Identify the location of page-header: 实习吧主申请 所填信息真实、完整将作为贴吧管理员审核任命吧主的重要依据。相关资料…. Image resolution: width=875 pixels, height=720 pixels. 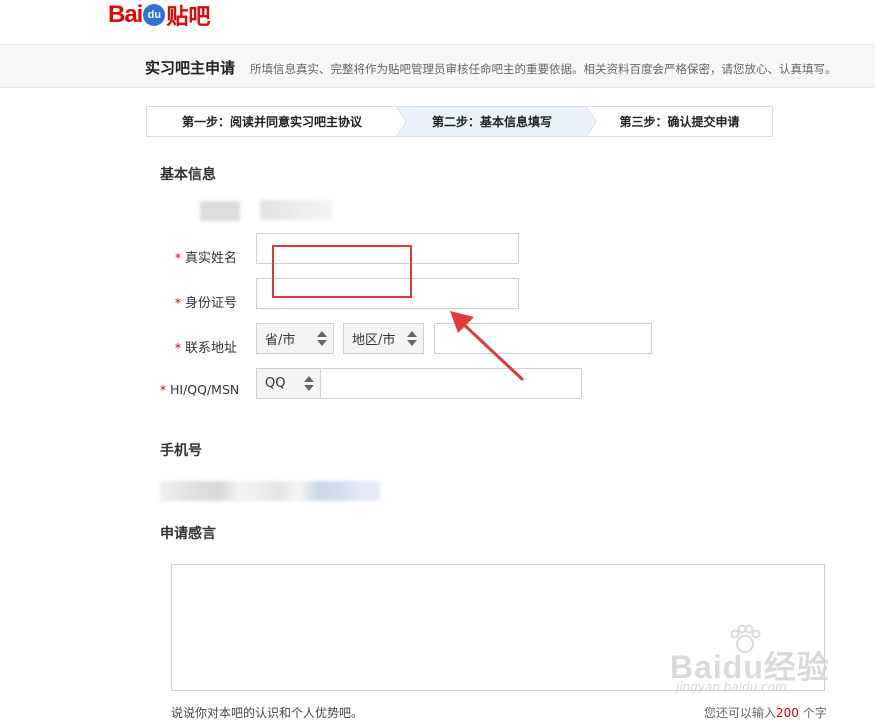
(437, 66).